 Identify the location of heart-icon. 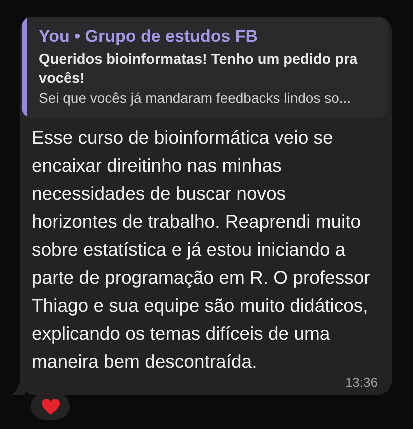
(50, 407).